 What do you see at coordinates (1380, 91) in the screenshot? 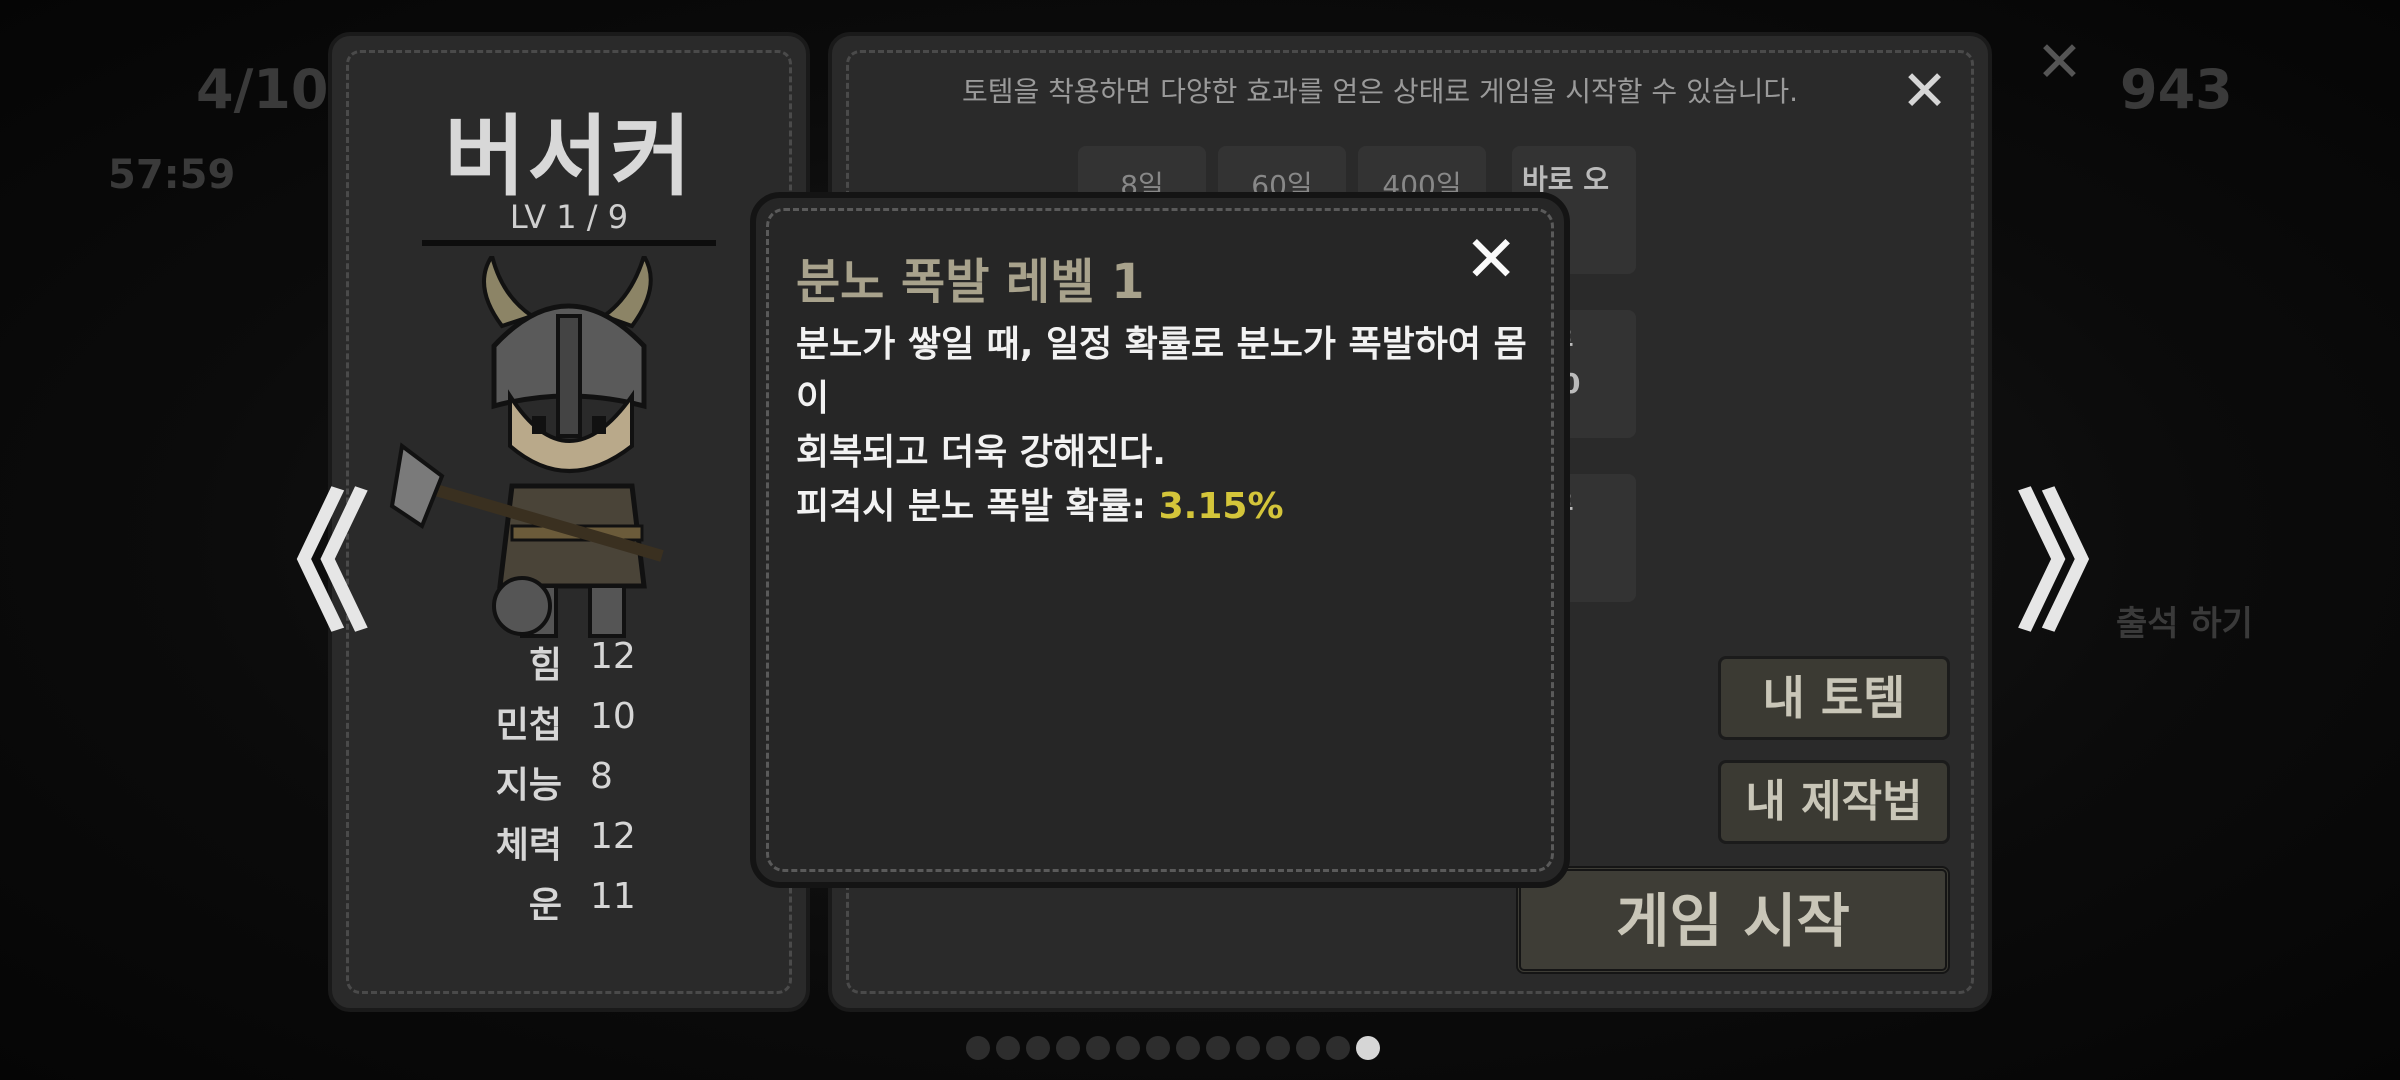
I see `totem-description: 토템을 착용하면 다양한 효과를 얻은 상태로 게임을 시작할 수 있습니다.` at bounding box center [1380, 91].